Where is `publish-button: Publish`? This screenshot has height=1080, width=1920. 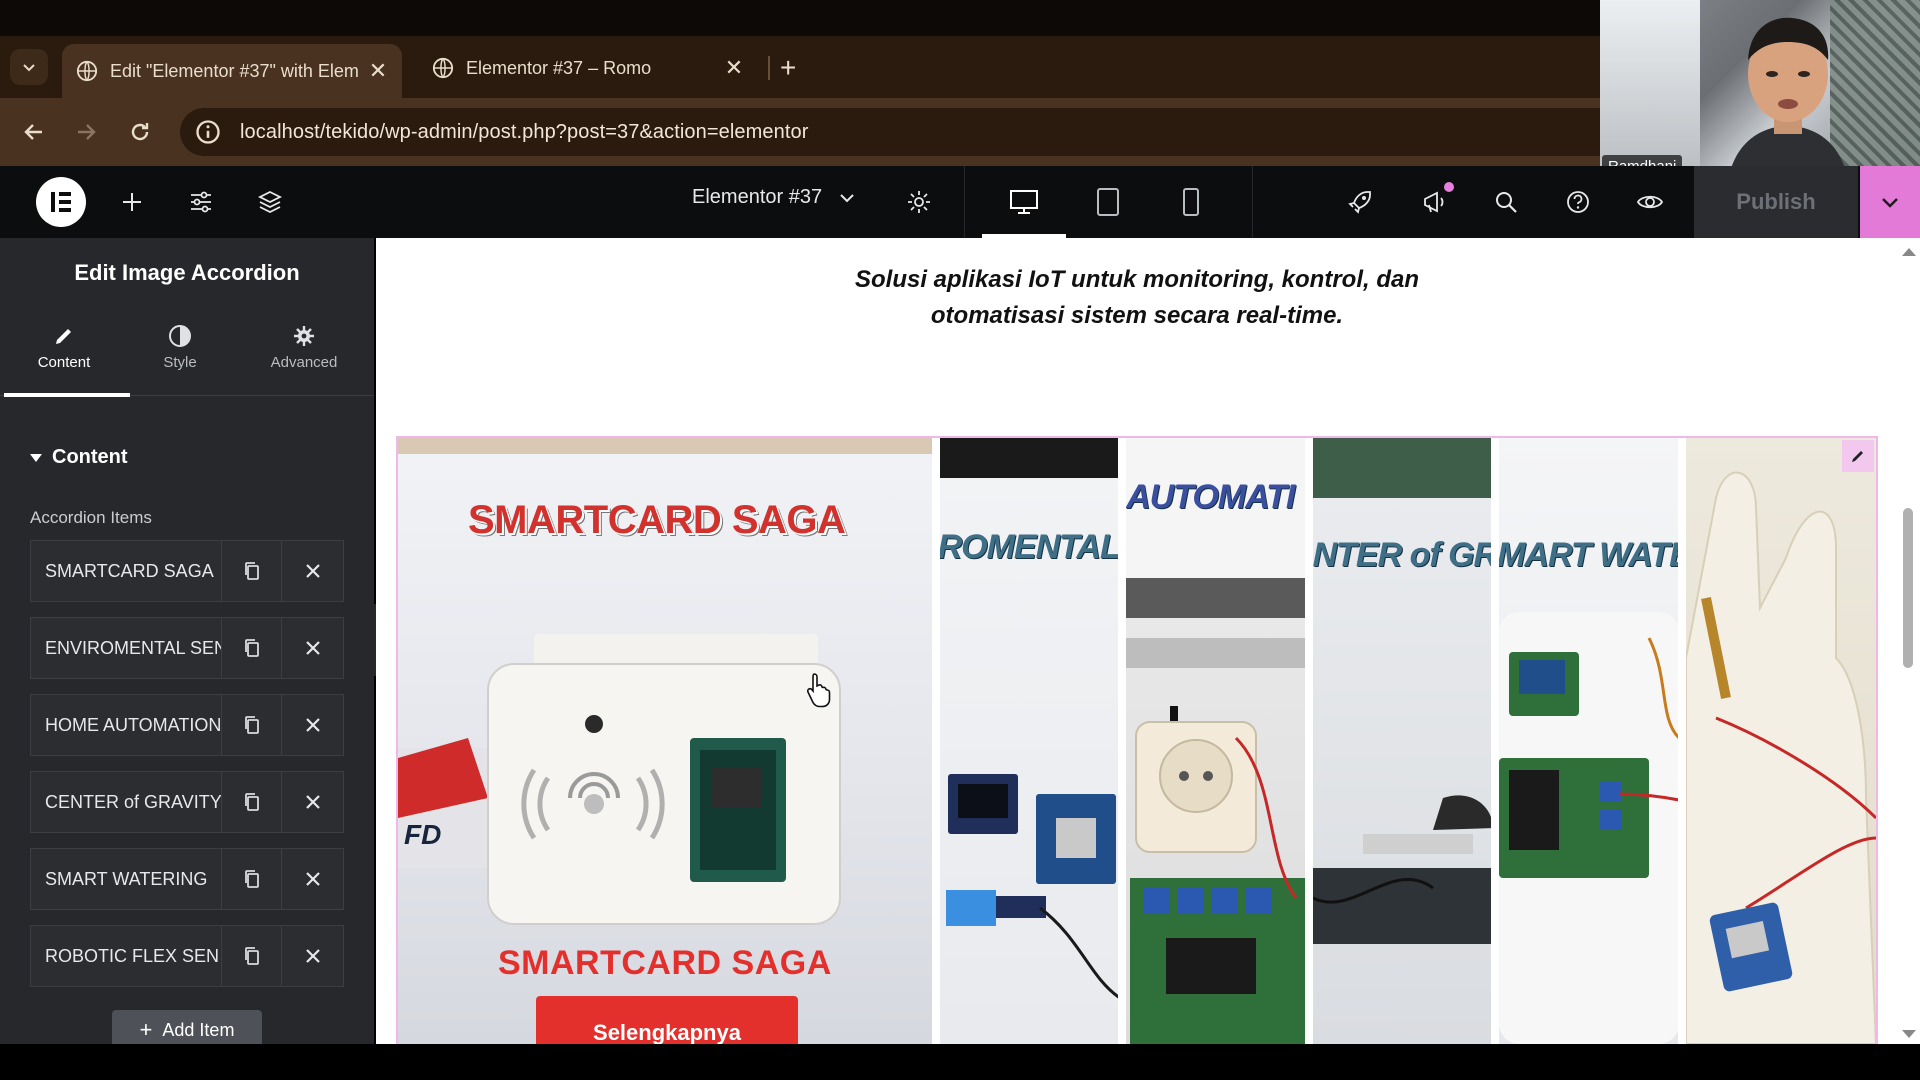
publish-button: Publish is located at coordinates (1776, 202).